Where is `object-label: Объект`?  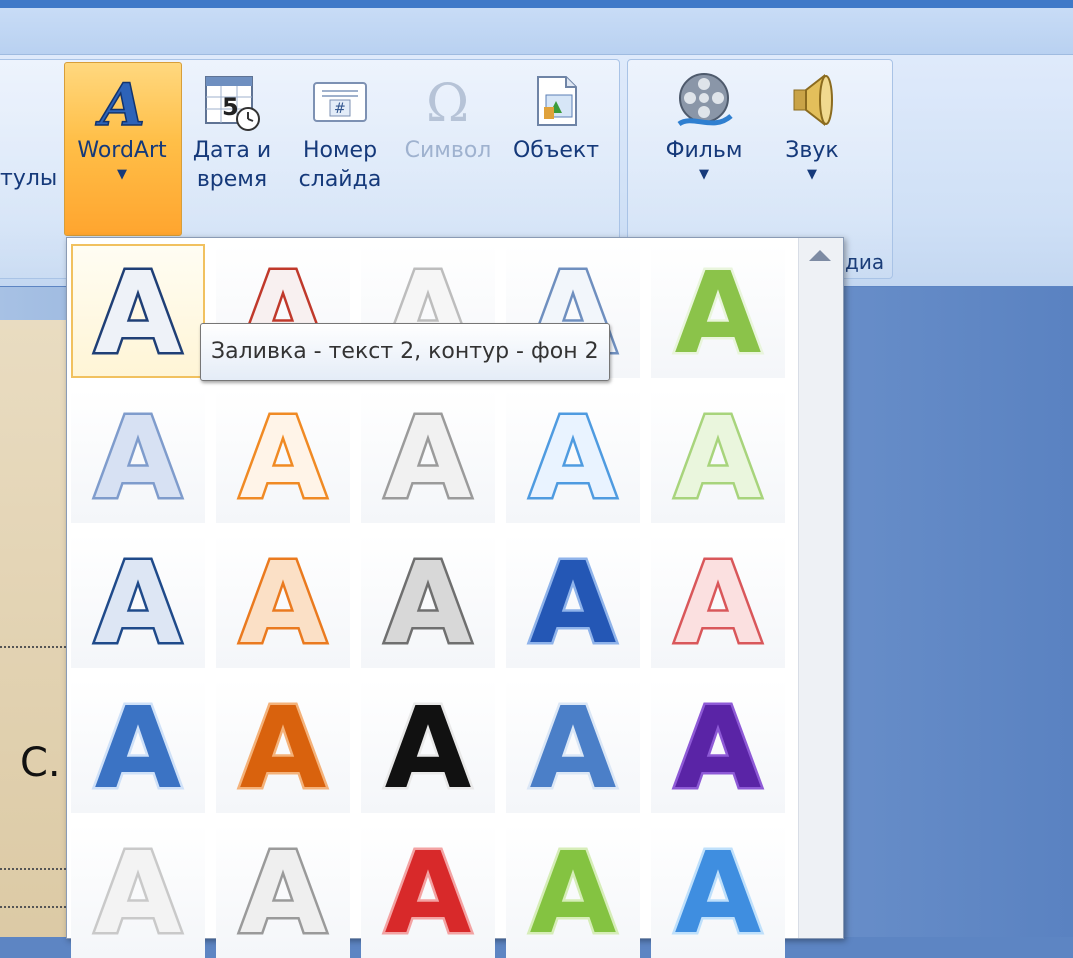 object-label: Объект is located at coordinates (556, 150).